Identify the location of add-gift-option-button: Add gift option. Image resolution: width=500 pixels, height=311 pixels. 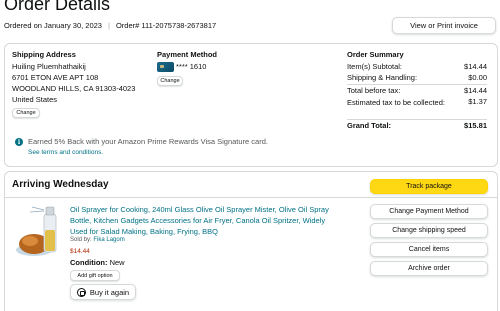
(95, 275).